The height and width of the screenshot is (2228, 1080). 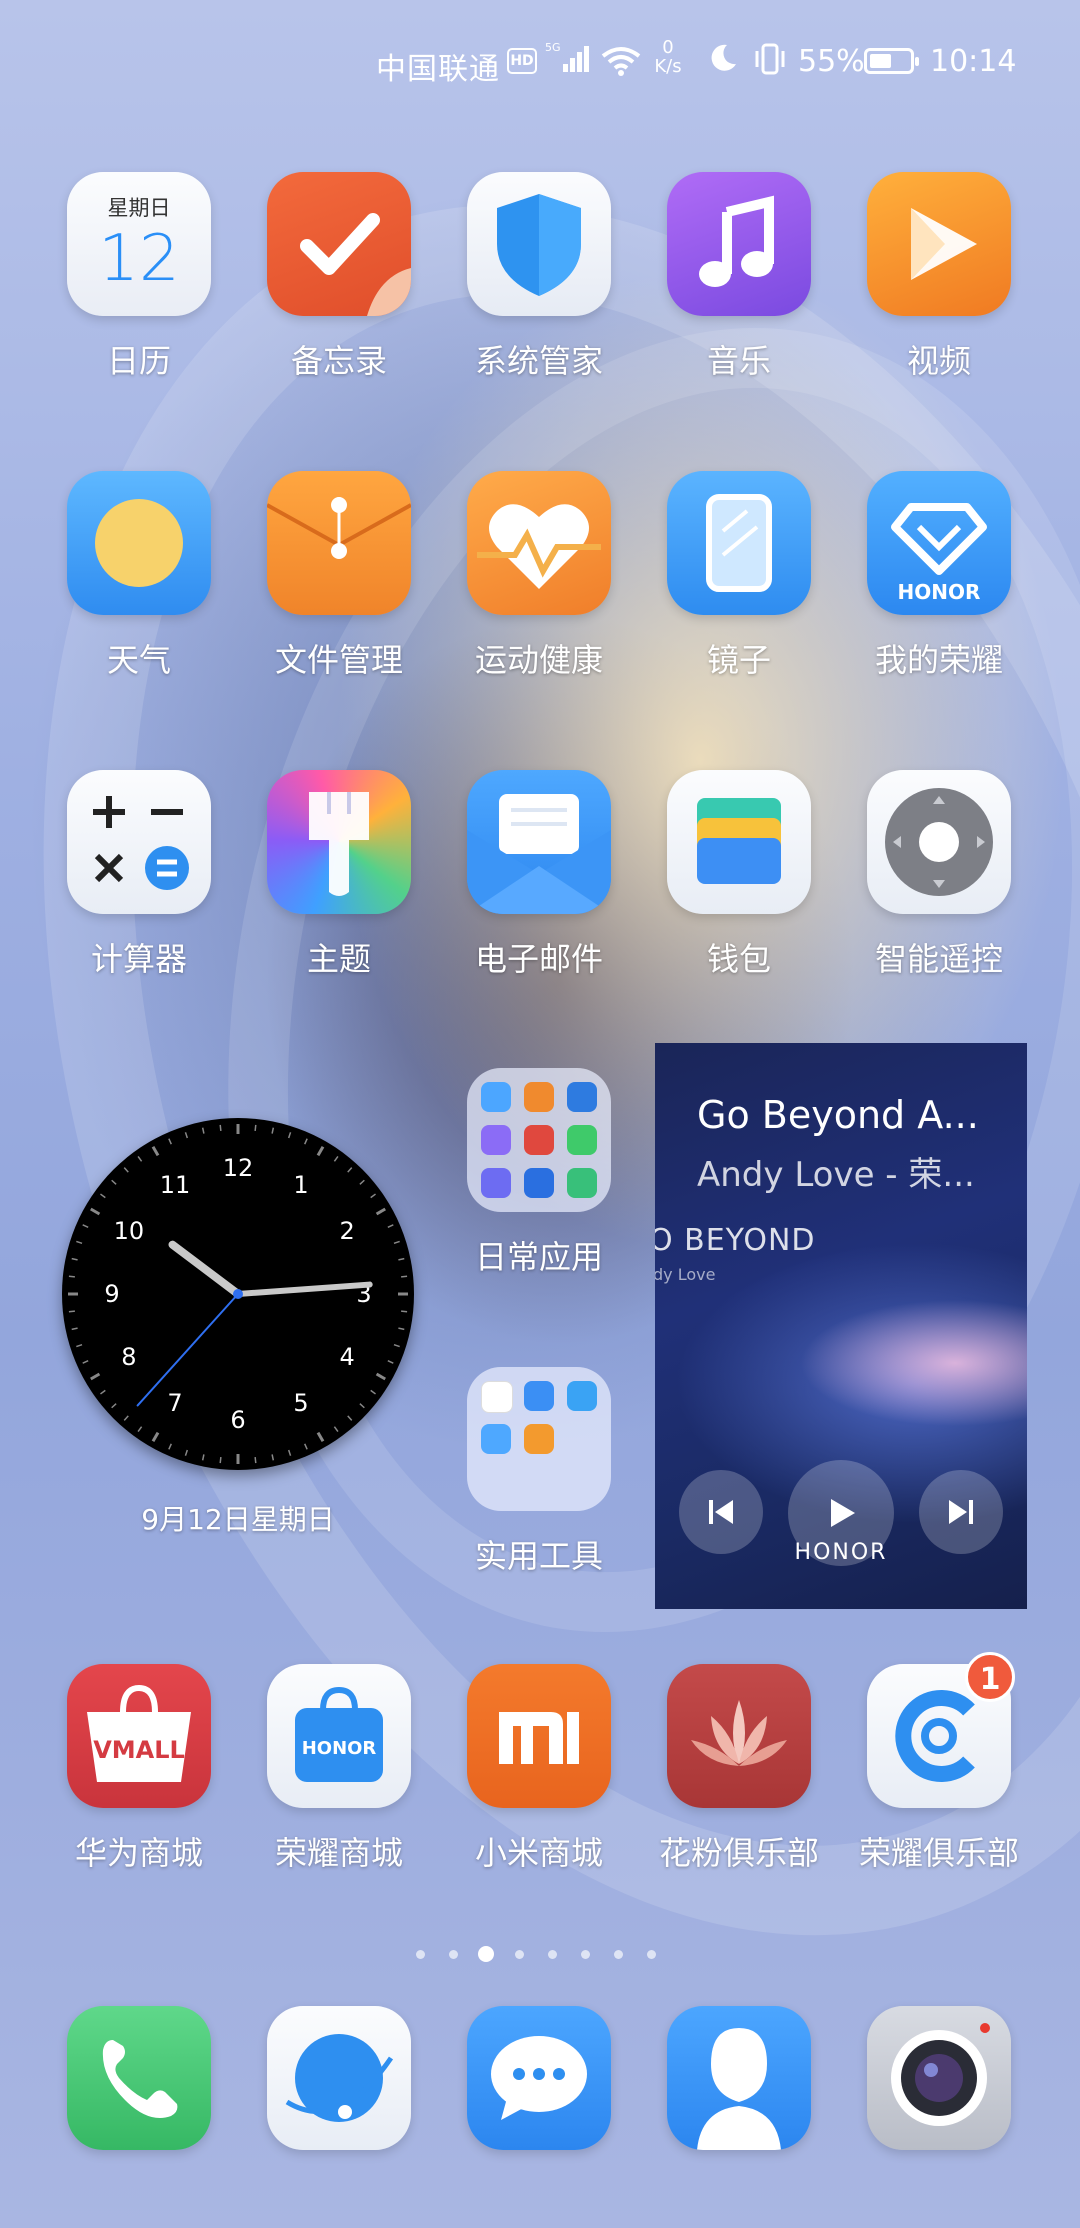 I want to click on app-my-honor: HONOR 我的荣耀, so click(x=939, y=576).